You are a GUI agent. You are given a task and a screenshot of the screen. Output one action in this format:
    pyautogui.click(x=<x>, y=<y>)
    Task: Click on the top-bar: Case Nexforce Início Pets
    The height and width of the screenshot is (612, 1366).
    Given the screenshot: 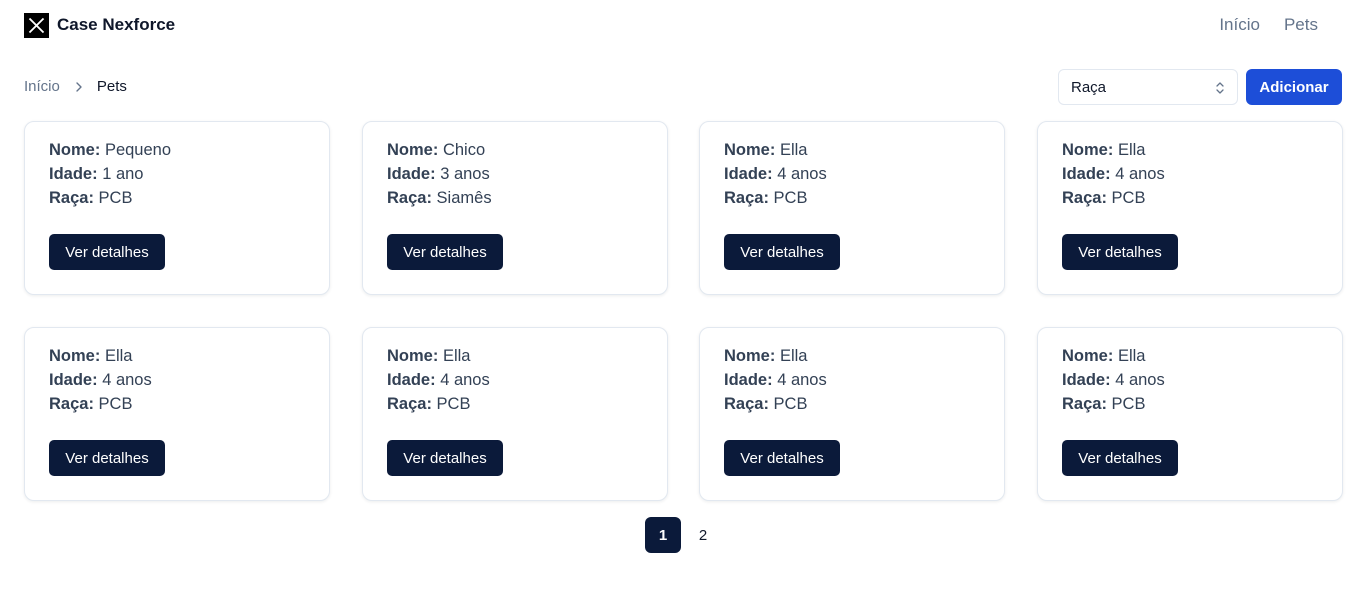 What is the action you would take?
    pyautogui.click(x=683, y=25)
    